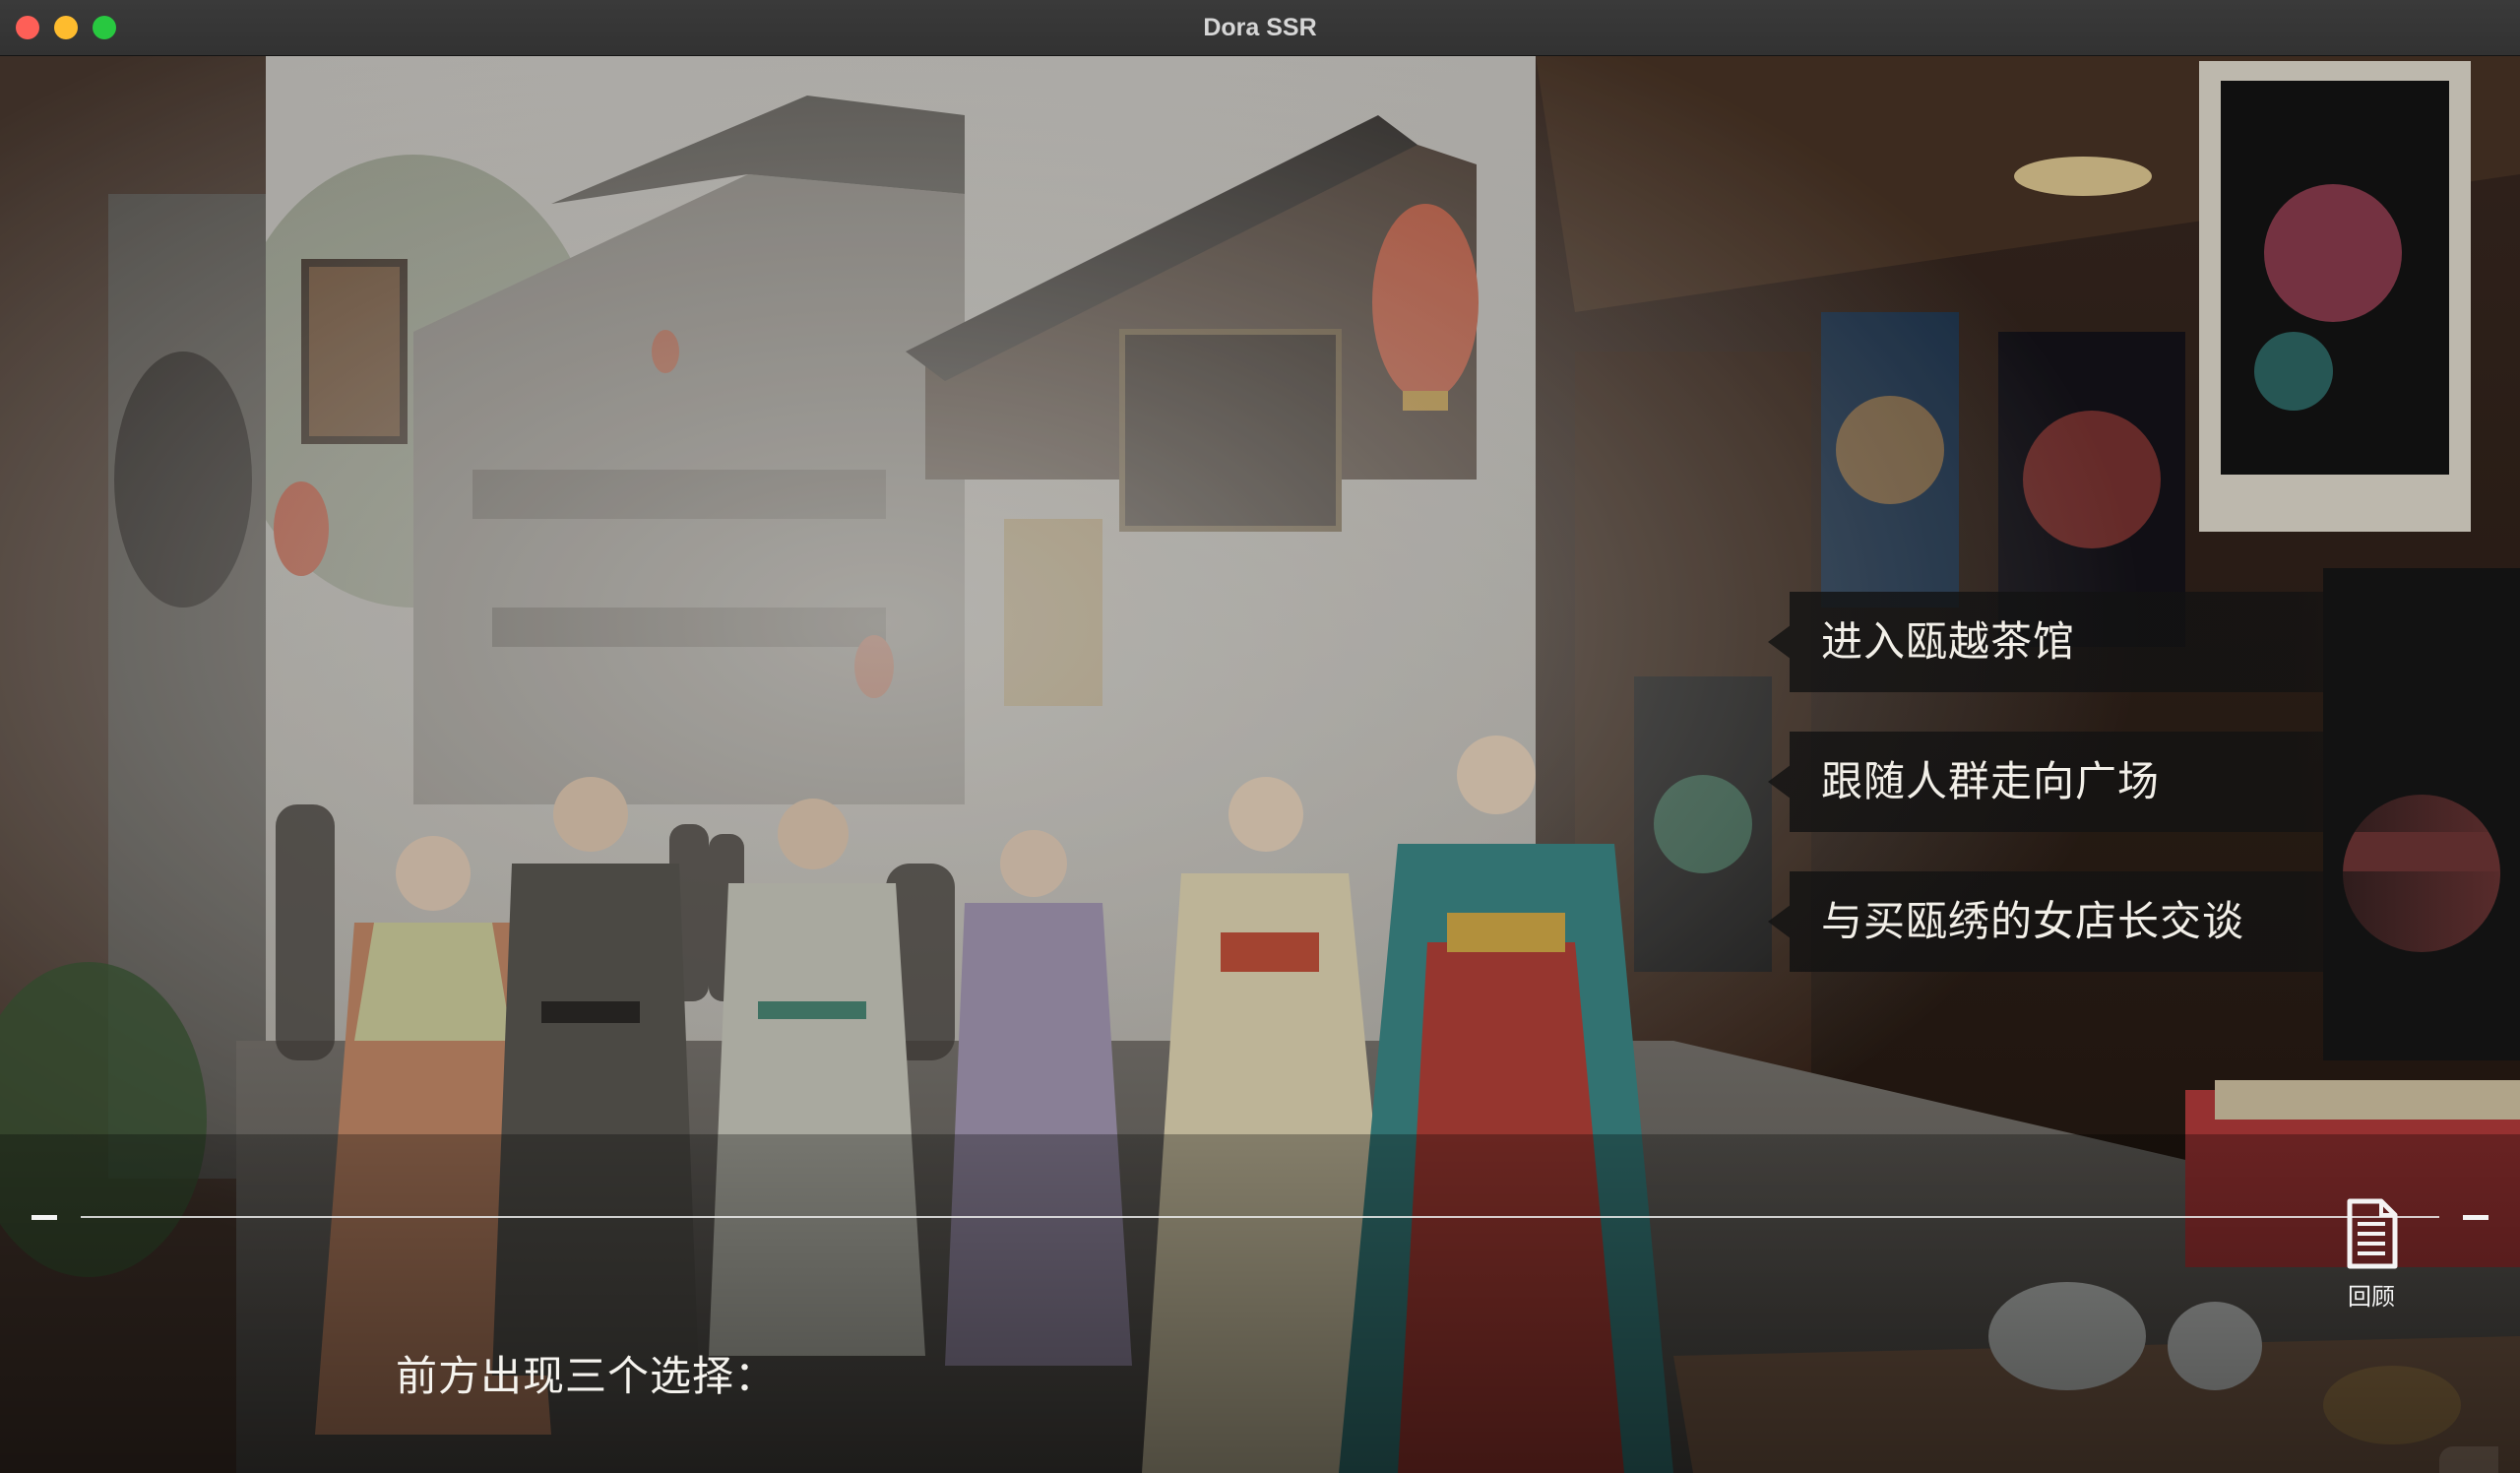 The width and height of the screenshot is (2520, 1473). I want to click on backlog-button: 回顾, so click(2371, 1262).